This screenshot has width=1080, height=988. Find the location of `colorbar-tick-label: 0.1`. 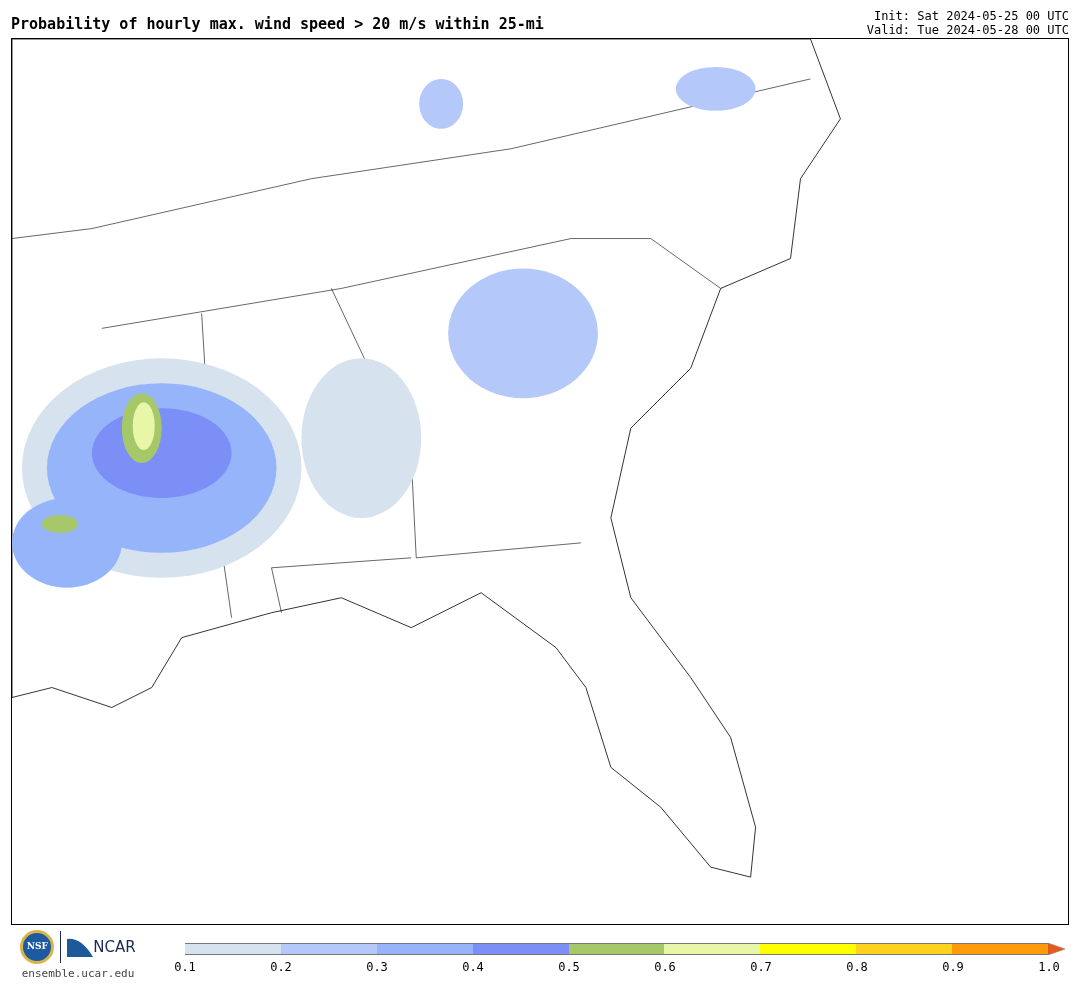

colorbar-tick-label: 0.1 is located at coordinates (185, 967).